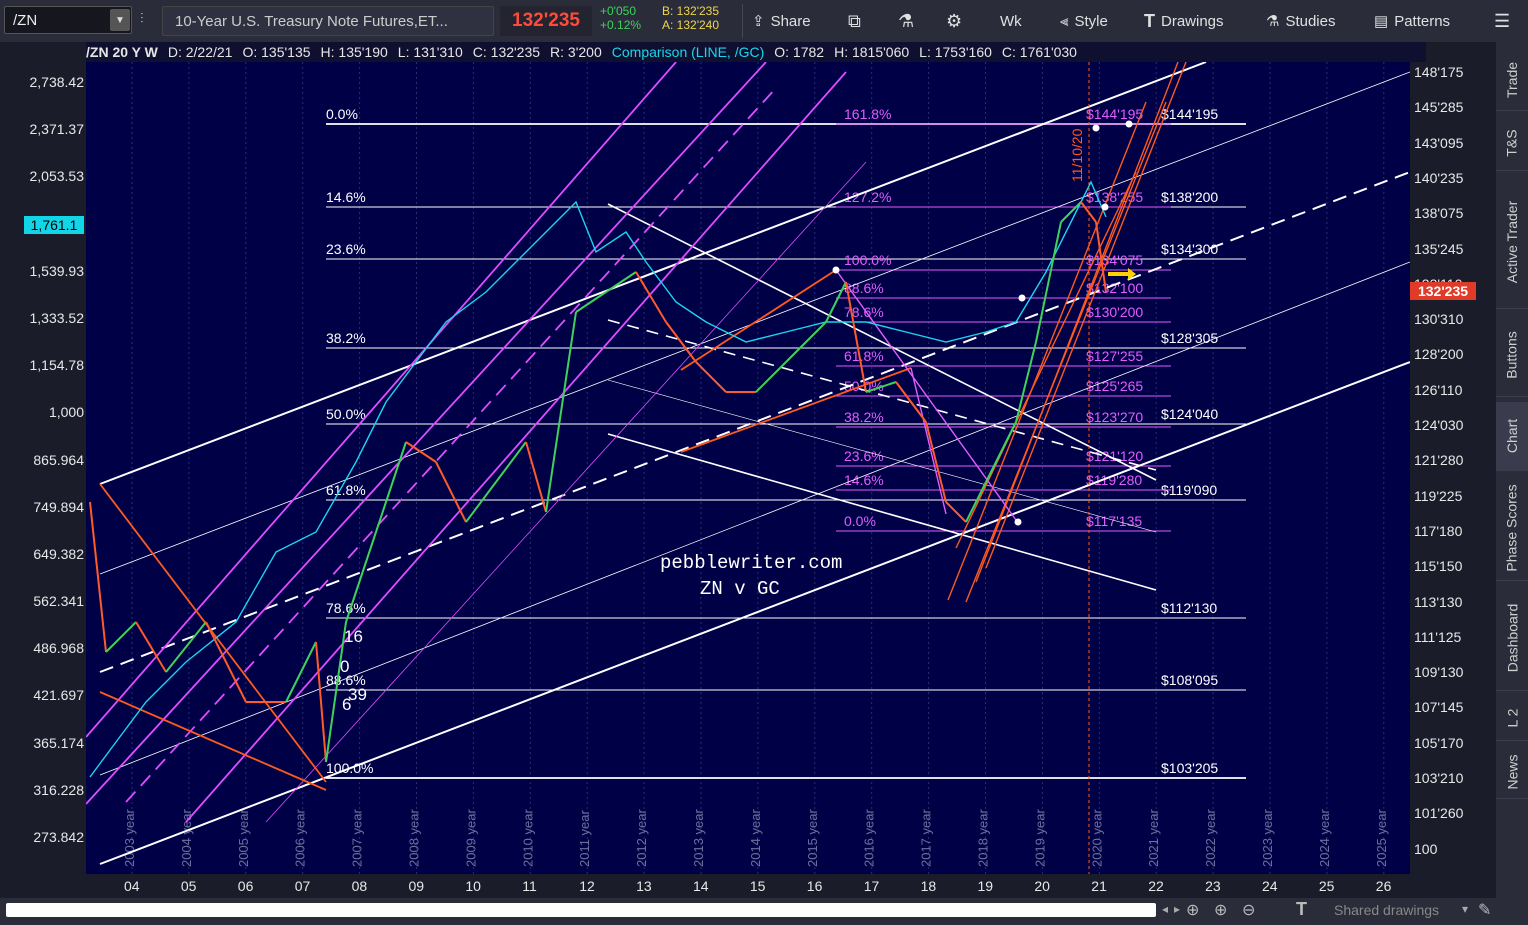 The width and height of the screenshot is (1528, 925). Describe the element at coordinates (1386, 910) in the screenshot. I see `shared-drawings-label: Shared drawings` at that location.